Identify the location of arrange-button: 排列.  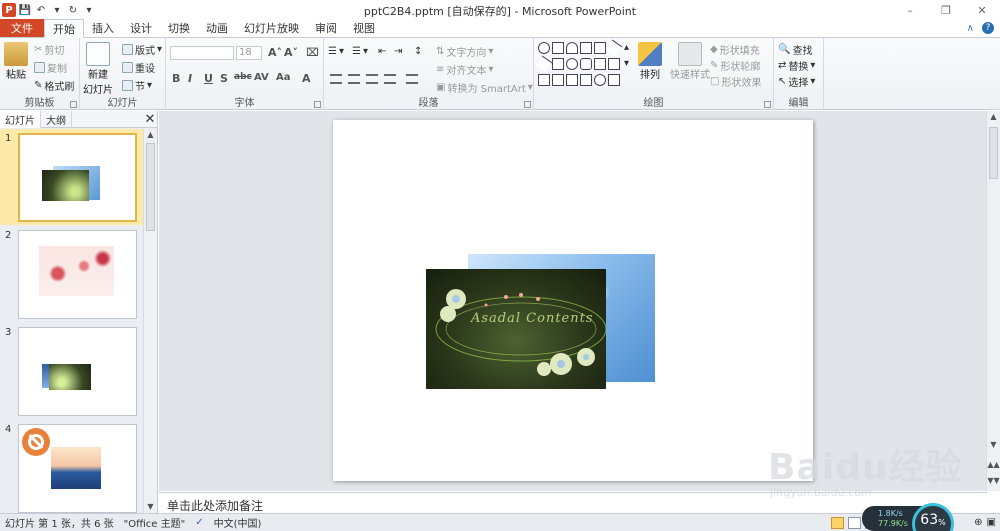
(650, 61).